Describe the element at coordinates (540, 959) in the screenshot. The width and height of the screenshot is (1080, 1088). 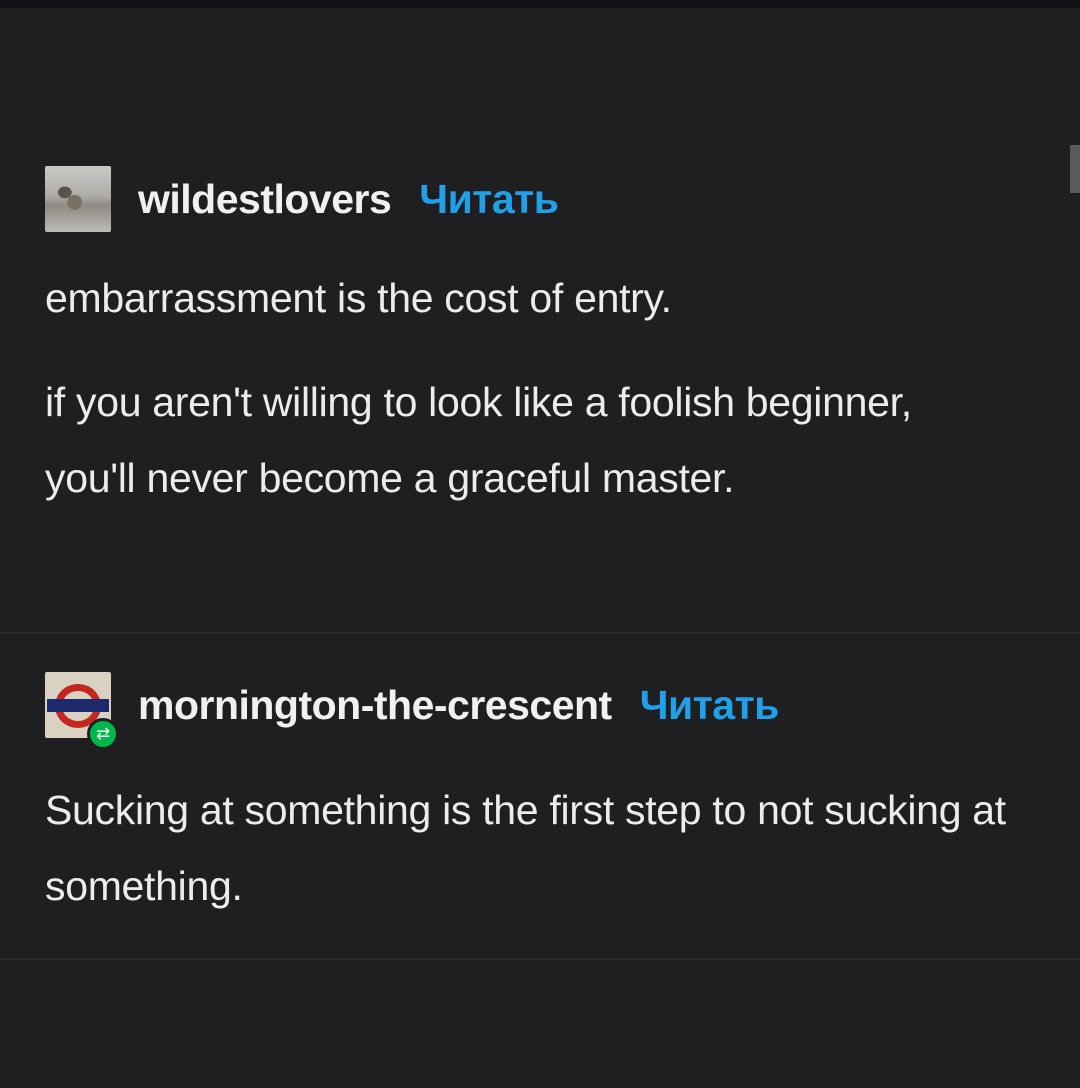
I see `post-divider` at that location.